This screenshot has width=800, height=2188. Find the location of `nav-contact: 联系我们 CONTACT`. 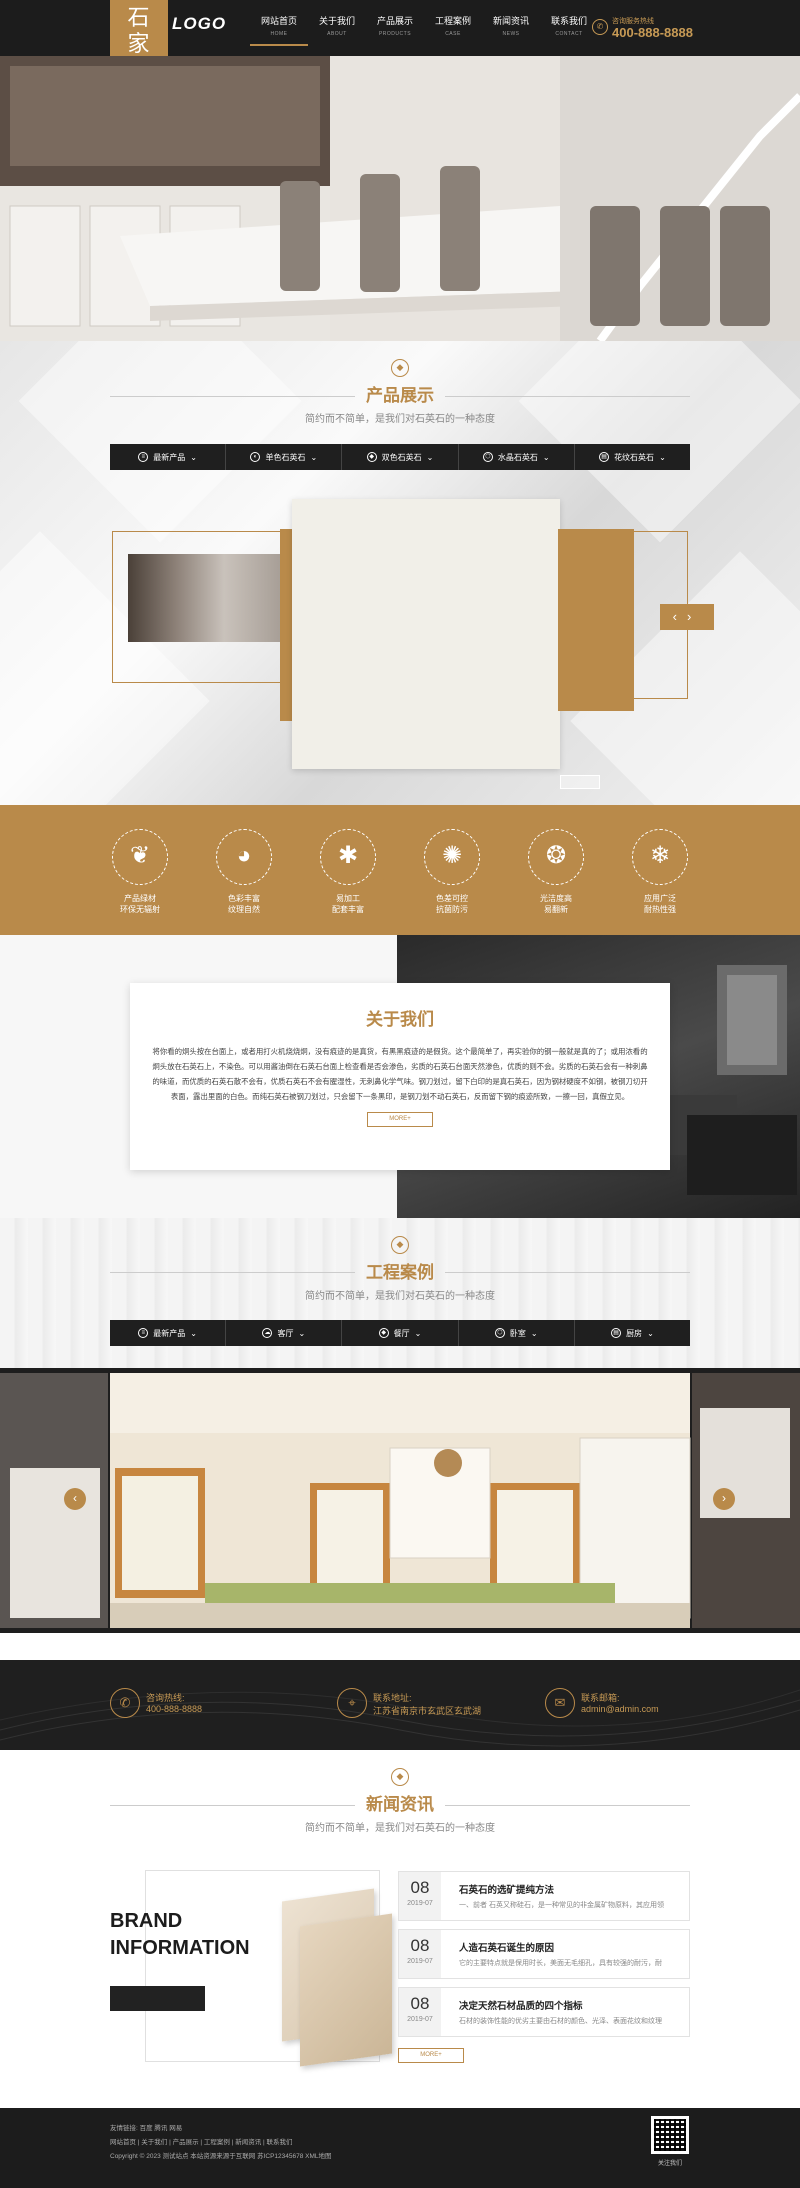

nav-contact: 联系我们 CONTACT is located at coordinates (569, 31).